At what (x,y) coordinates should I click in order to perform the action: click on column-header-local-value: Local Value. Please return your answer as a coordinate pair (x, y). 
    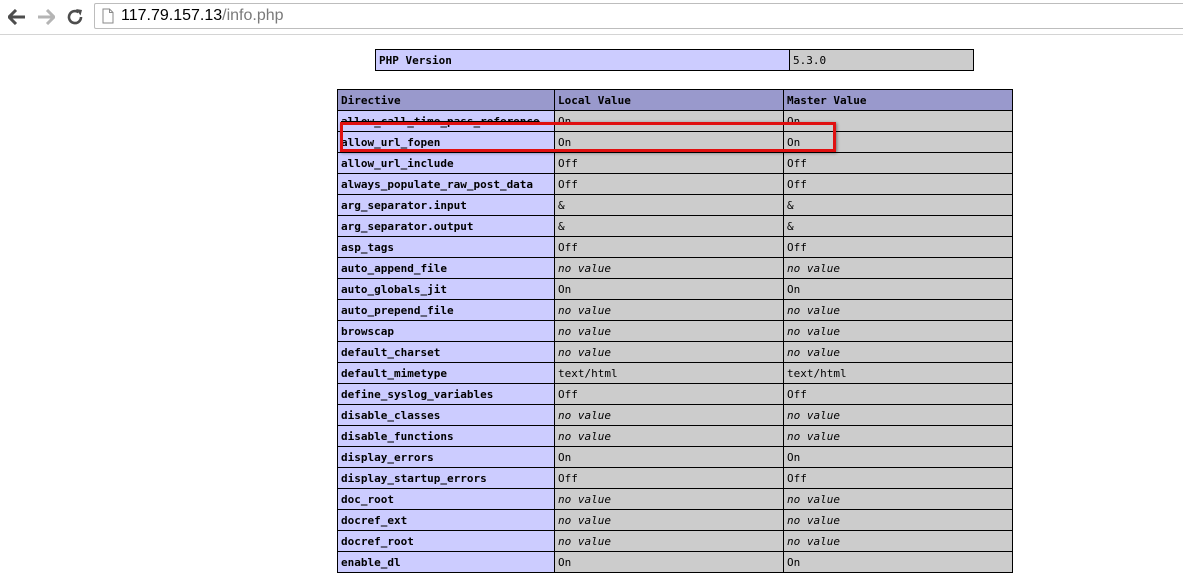
    Looking at the image, I should click on (669, 100).